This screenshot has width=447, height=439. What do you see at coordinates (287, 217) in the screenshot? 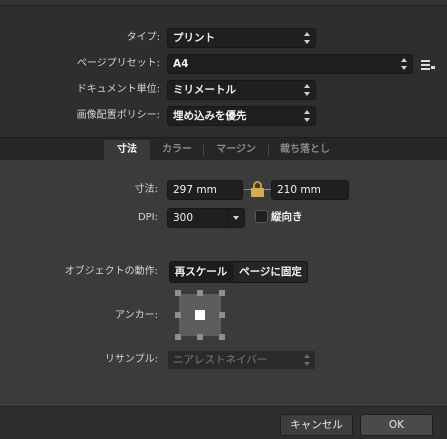
I see `portrait-label: 縦向き` at bounding box center [287, 217].